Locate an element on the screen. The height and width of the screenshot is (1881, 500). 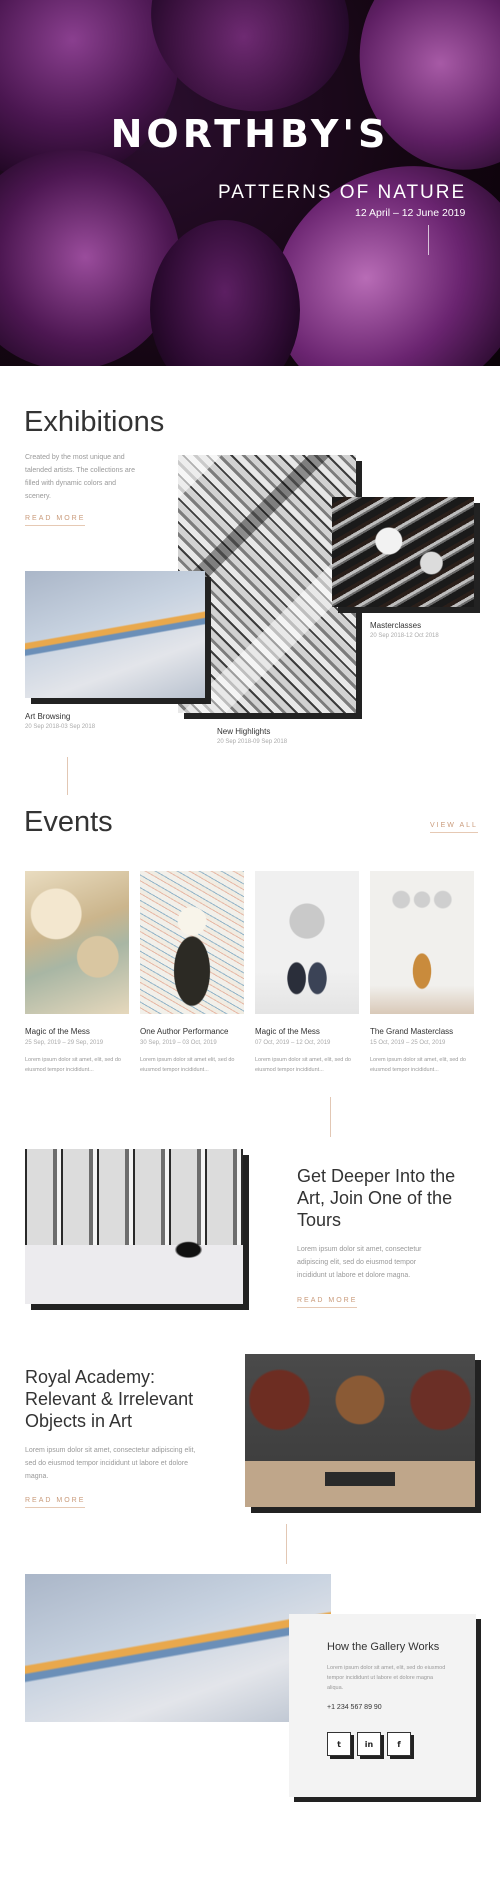
tours-image is located at coordinates (134, 1226).